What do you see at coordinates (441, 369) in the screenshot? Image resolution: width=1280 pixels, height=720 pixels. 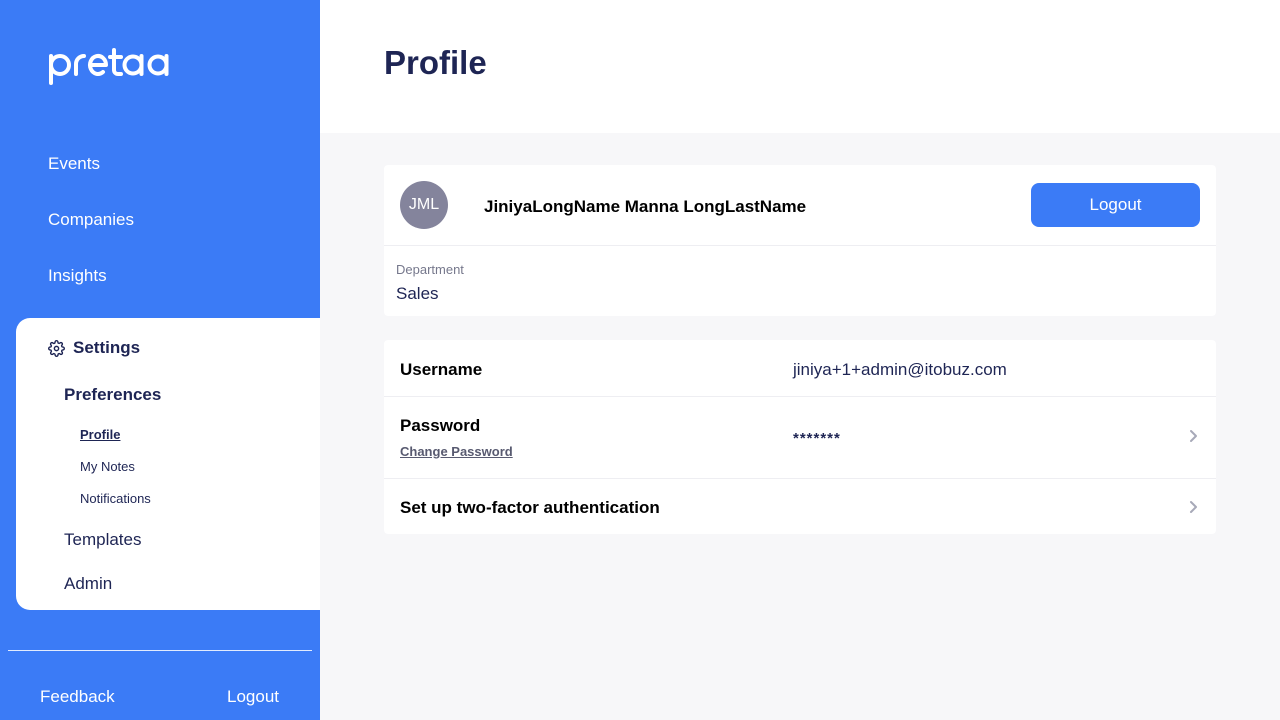 I see `username-label: Username` at bounding box center [441, 369].